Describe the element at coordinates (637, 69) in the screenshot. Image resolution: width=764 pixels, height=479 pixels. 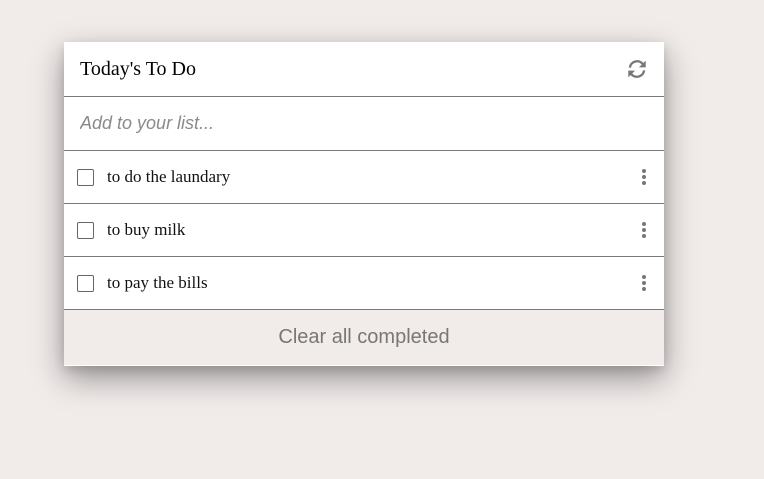
I see `refresh-icon` at that location.